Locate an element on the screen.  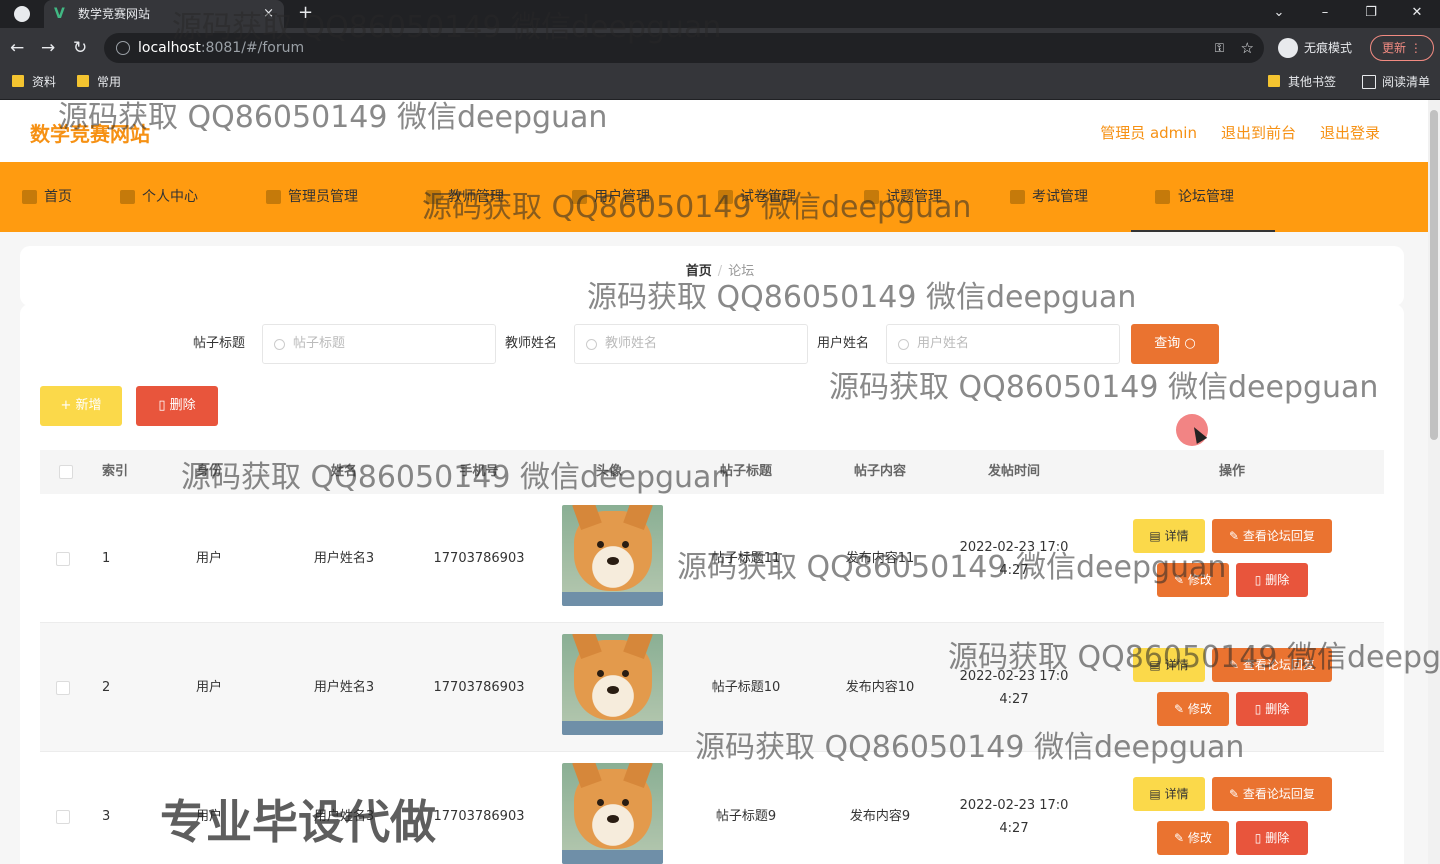
tab-close-icon: × is located at coordinates (268, 14).